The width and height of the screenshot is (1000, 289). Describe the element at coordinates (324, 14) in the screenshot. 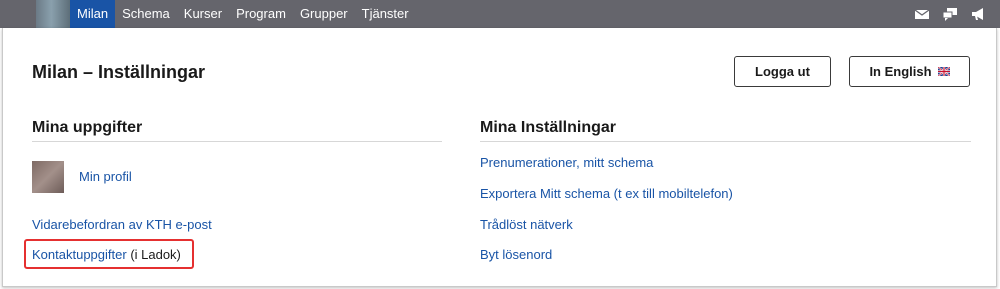

I see `nav-item-grupper: Grupper` at that location.